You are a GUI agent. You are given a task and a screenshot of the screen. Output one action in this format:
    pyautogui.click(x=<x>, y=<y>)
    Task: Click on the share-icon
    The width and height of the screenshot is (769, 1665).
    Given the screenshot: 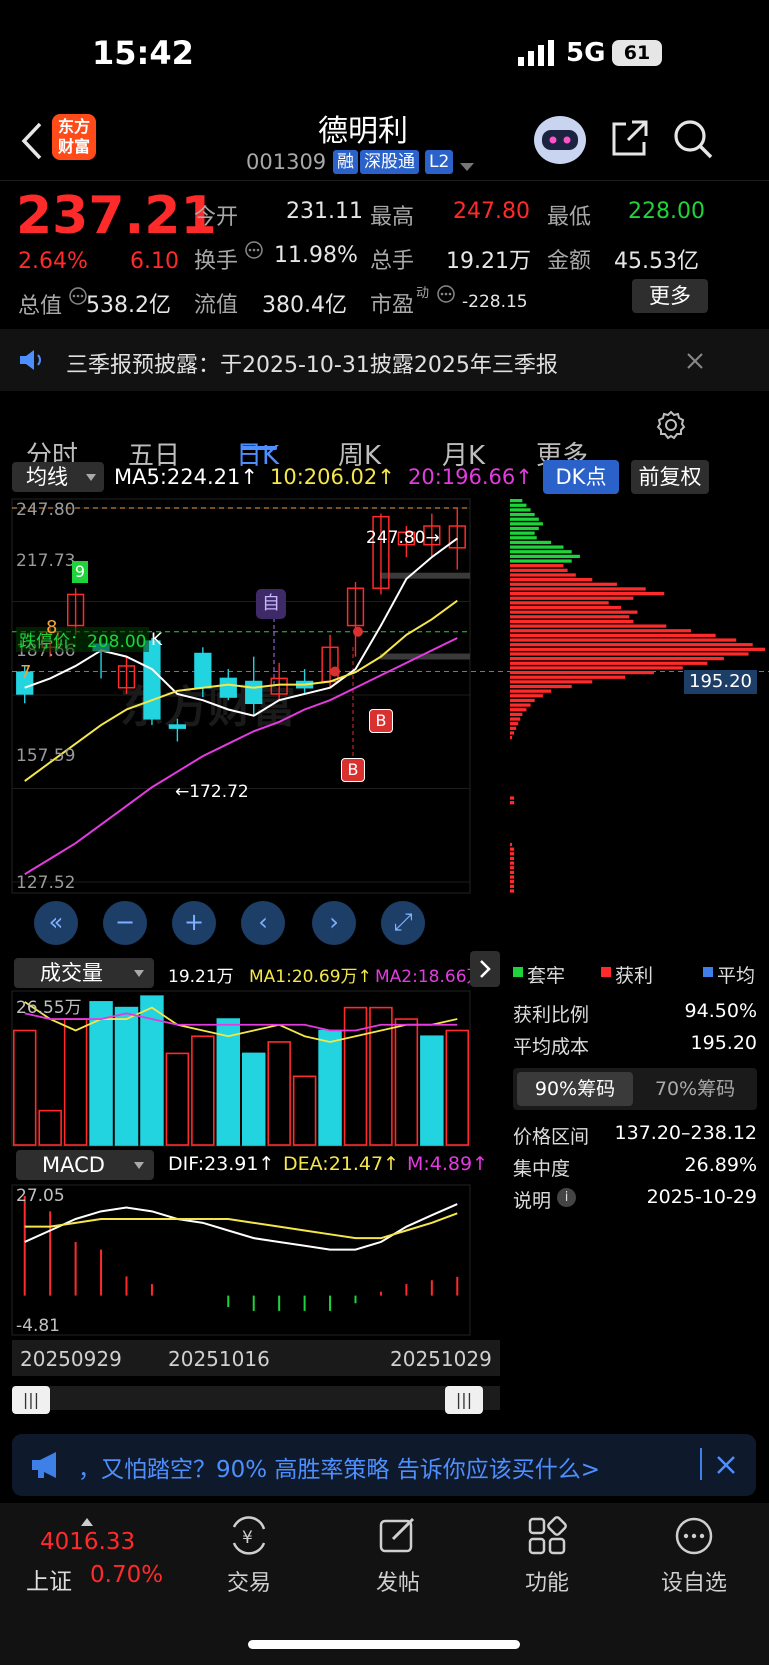 What is the action you would take?
    pyautogui.click(x=630, y=138)
    